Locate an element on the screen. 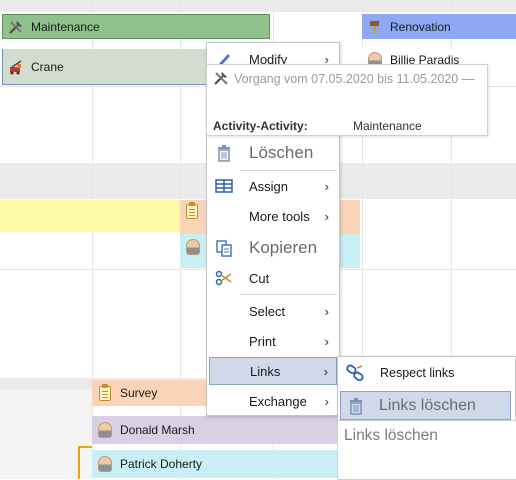 Image resolution: width=516 pixels, height=480 pixels. copy-icon is located at coordinates (224, 248).